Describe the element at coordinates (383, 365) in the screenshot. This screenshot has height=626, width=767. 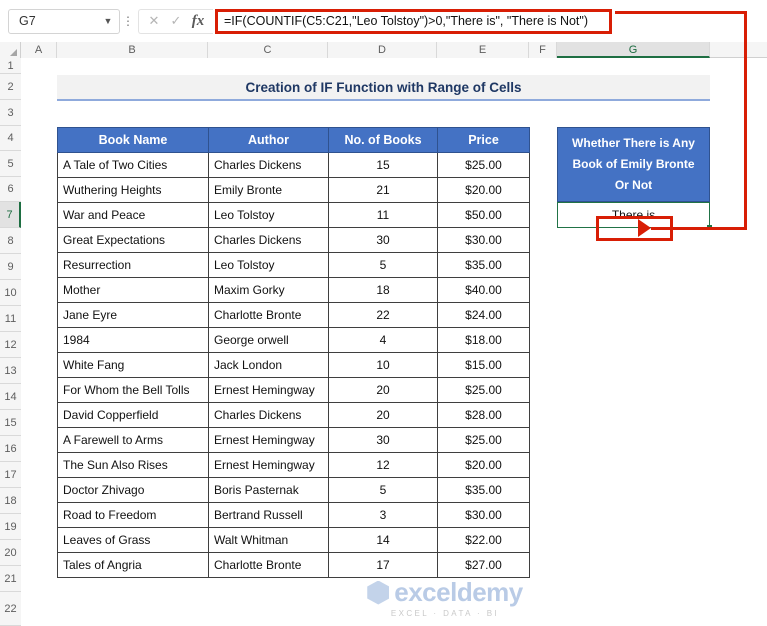
I see `table-cell: 10` at that location.